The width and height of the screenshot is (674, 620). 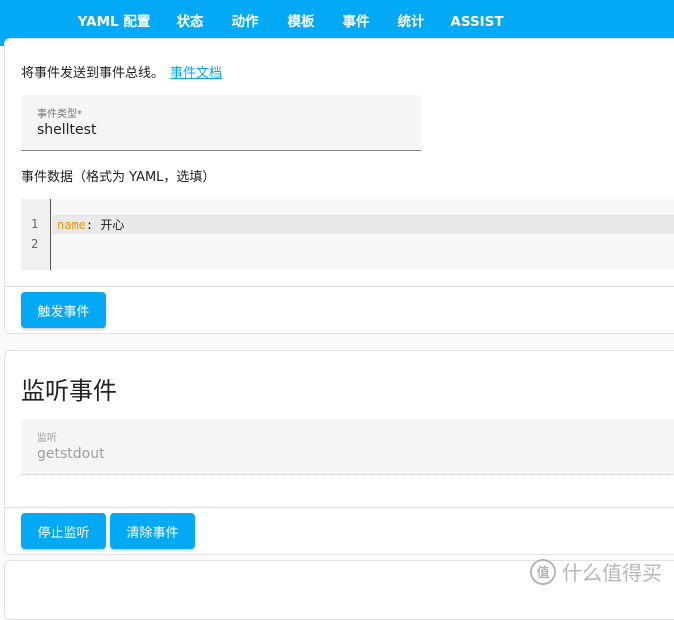 I want to click on event-type-label: 事件类型*, so click(x=59, y=112).